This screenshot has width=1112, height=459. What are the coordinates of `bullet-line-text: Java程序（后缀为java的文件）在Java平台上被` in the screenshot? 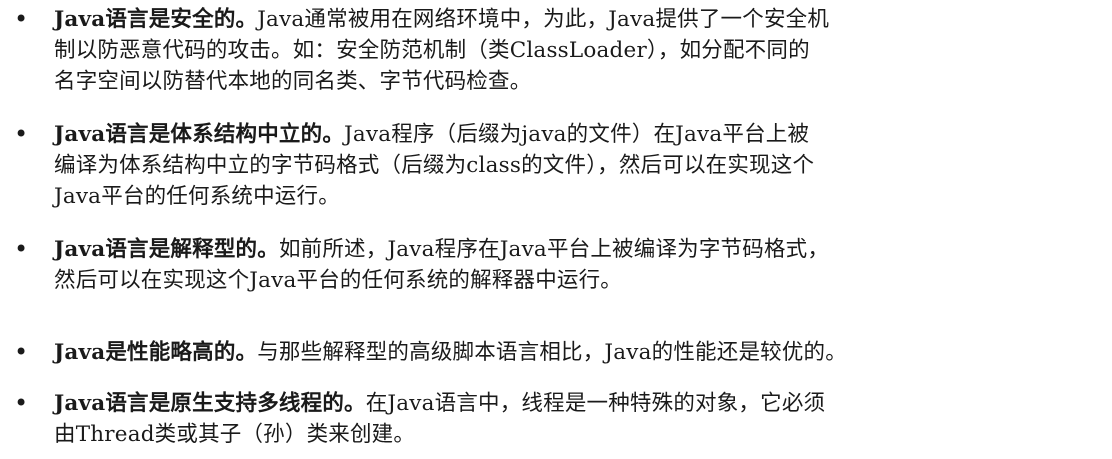 It's located at (577, 134).